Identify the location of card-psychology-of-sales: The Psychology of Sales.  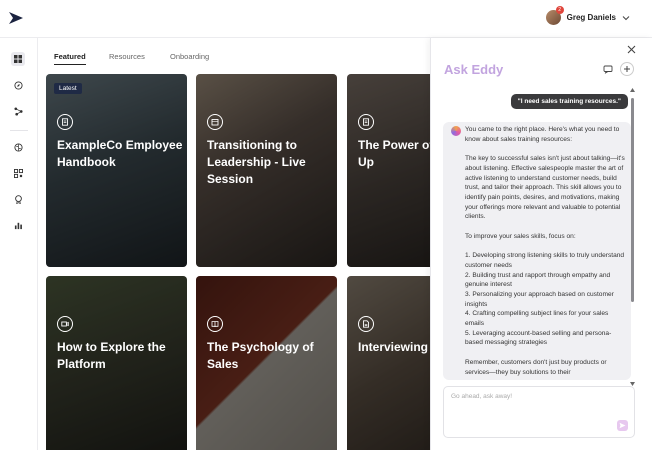
(266, 363).